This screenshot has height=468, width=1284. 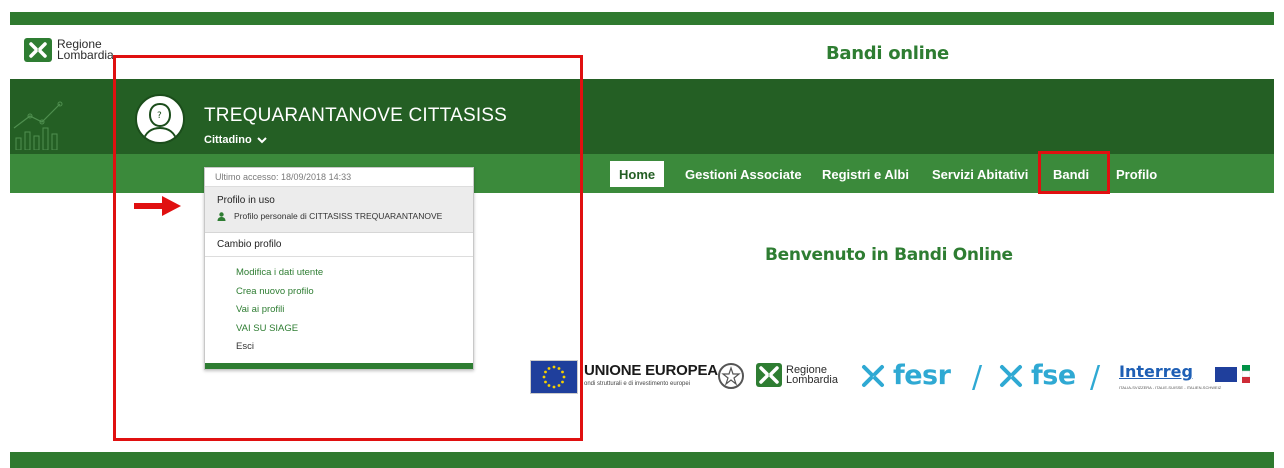 I want to click on nav-tab-registri-e-albi: Registri e Albi, so click(x=865, y=174).